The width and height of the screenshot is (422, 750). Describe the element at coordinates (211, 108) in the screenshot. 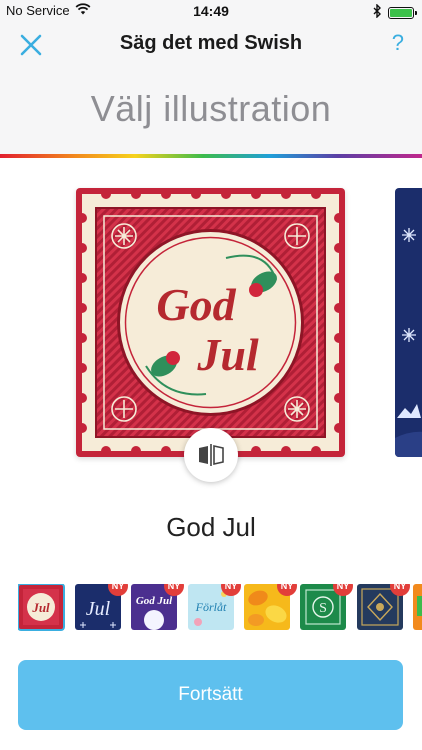

I see `page-title: Välj illustration` at that location.